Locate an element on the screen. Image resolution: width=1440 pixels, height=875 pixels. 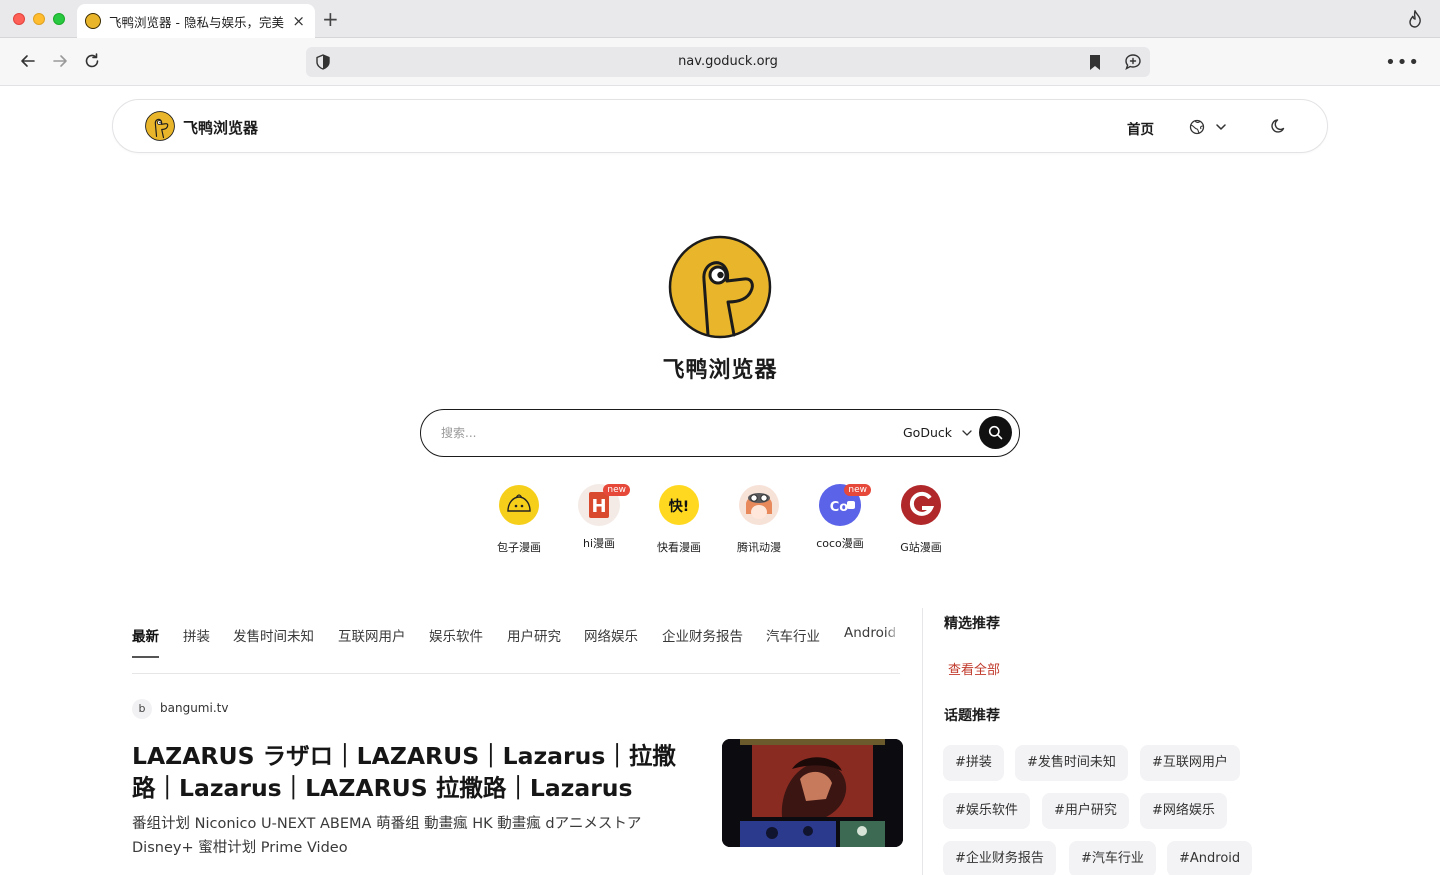
hero-title: 飞鸭浏览器 is located at coordinates (720, 370).